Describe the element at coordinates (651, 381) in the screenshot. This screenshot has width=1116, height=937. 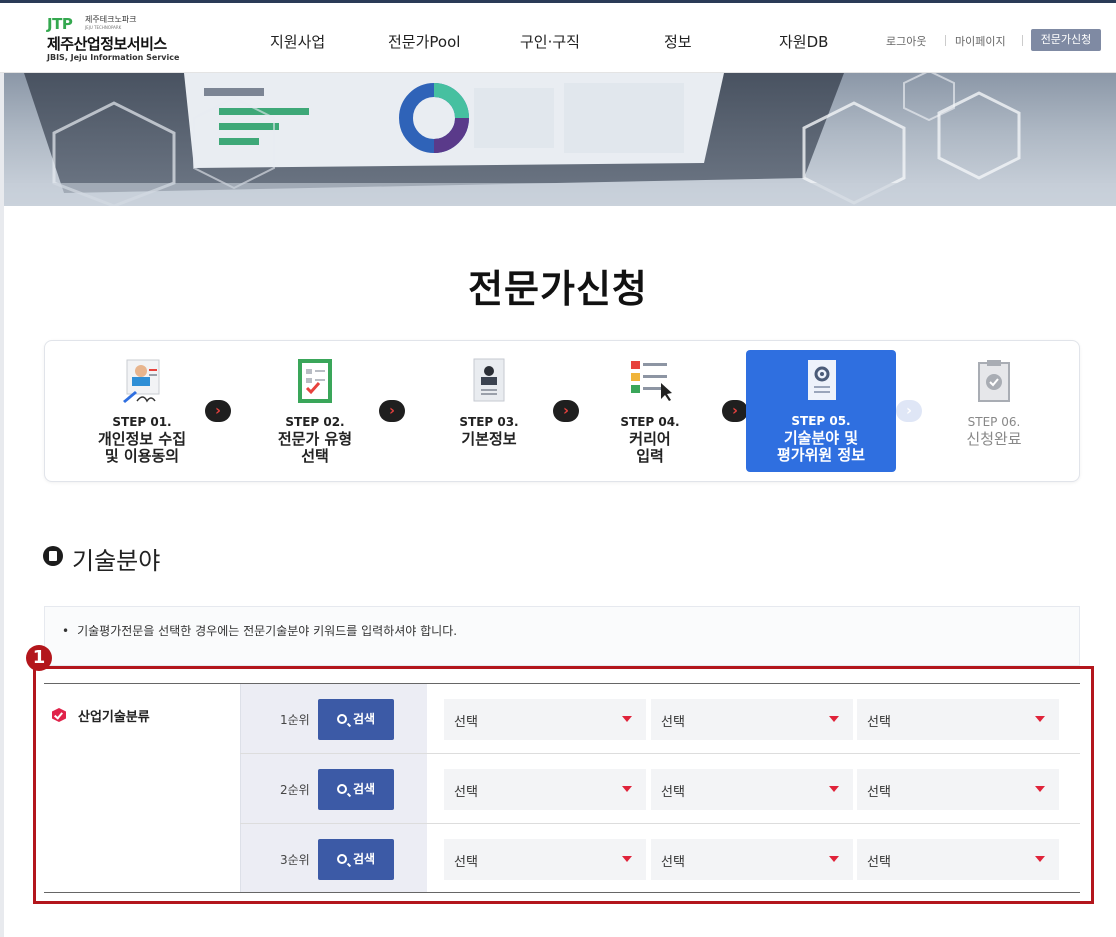
I see `list-cursor-icon` at that location.